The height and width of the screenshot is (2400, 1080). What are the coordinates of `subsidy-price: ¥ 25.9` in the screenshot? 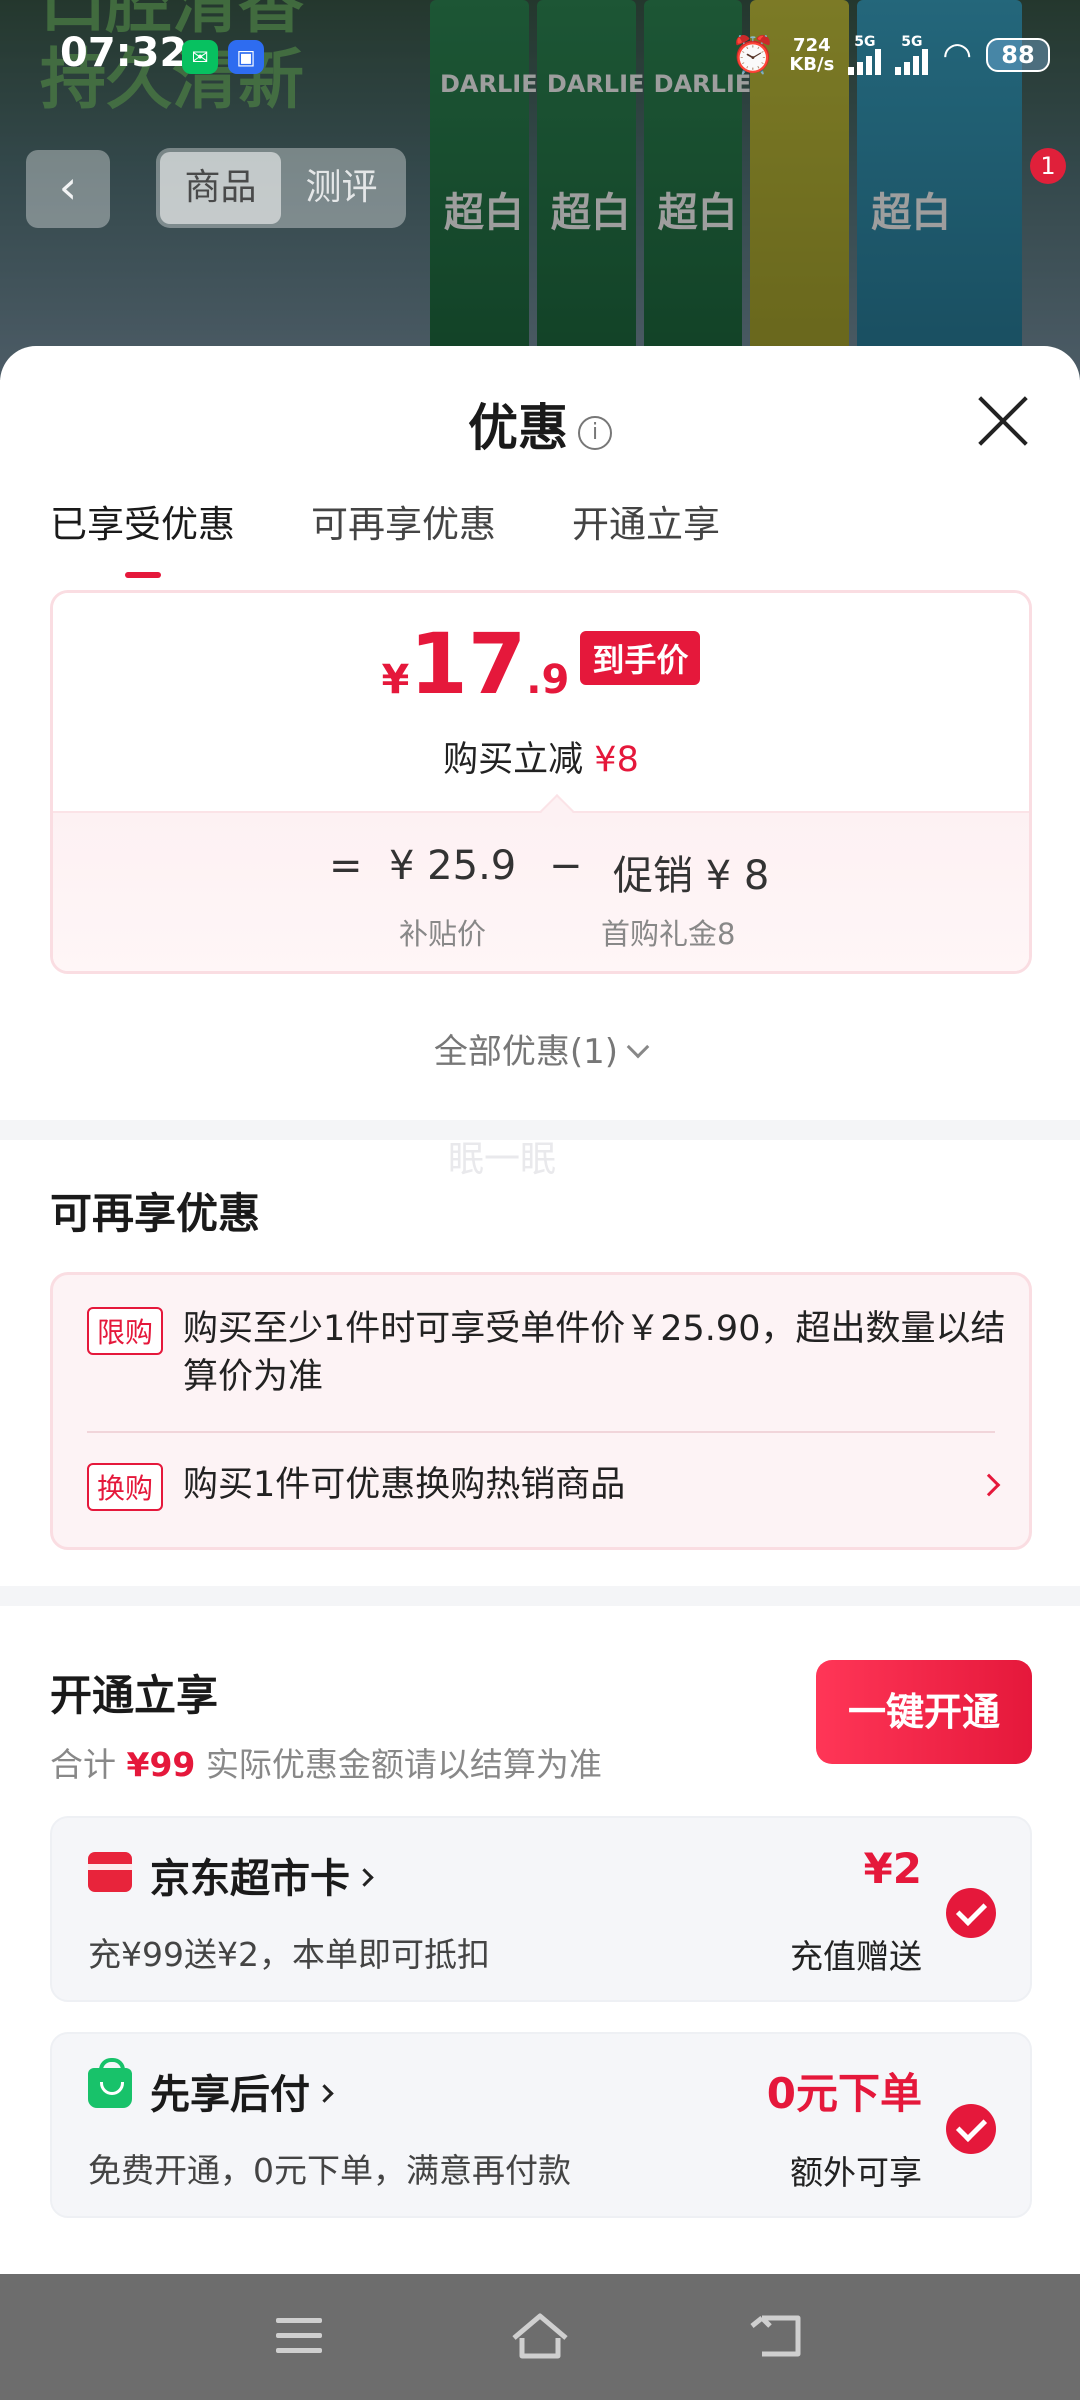 It's located at (453, 866).